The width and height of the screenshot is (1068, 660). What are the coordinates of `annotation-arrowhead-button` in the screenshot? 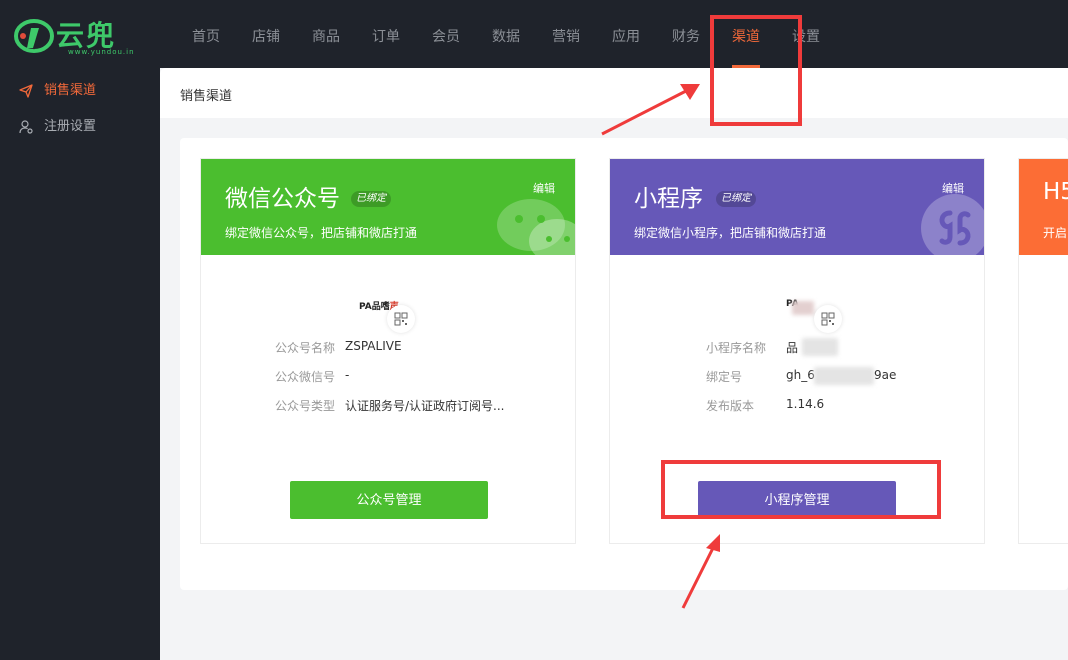 It's located at (713, 543).